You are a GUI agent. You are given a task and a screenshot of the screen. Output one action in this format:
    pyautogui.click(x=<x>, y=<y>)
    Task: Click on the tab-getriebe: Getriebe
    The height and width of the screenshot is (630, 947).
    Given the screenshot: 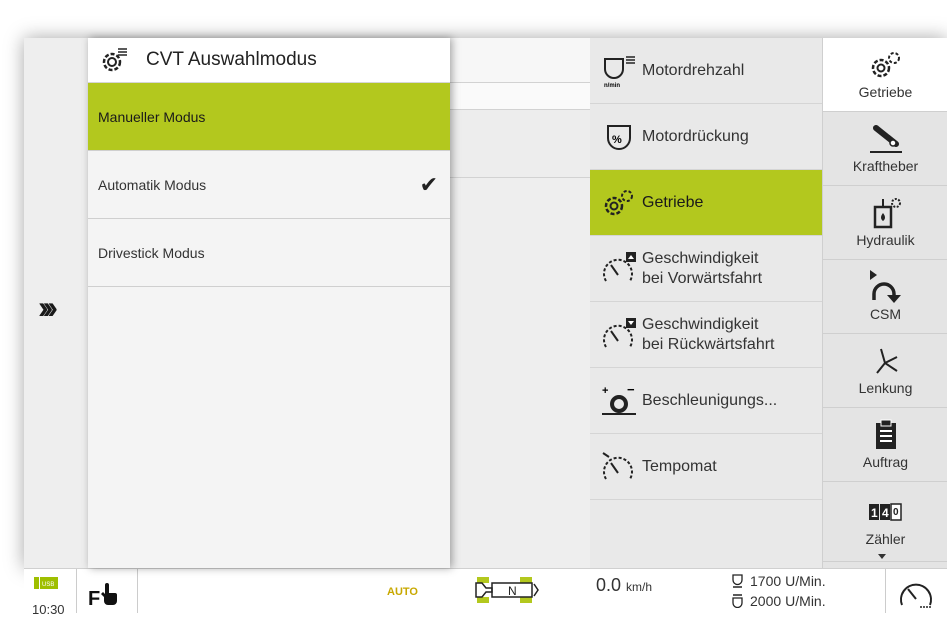 What is the action you would take?
    pyautogui.click(x=885, y=75)
    